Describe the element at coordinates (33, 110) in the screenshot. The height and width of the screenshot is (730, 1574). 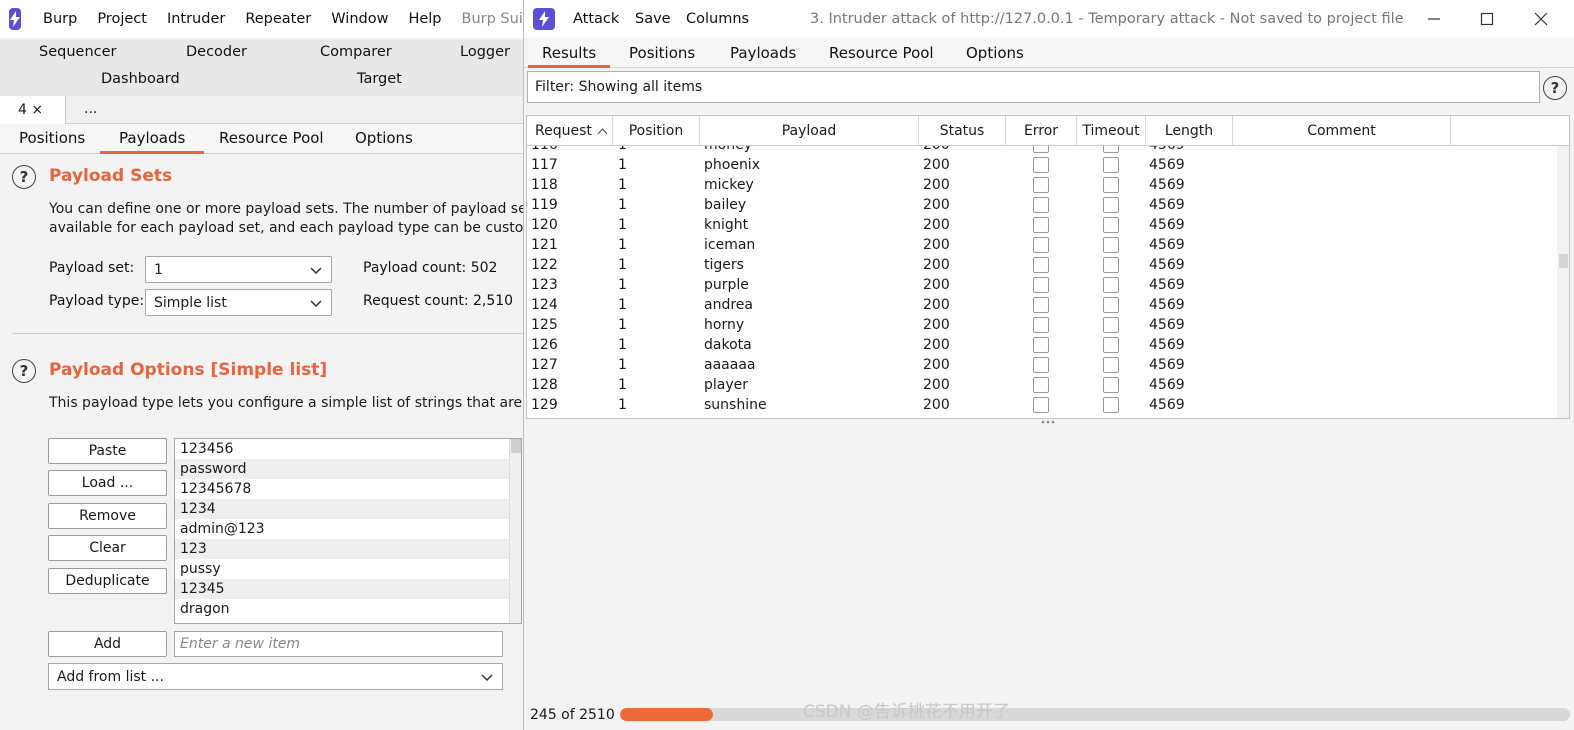
I see `intruder-tab-4: 4 ×` at that location.